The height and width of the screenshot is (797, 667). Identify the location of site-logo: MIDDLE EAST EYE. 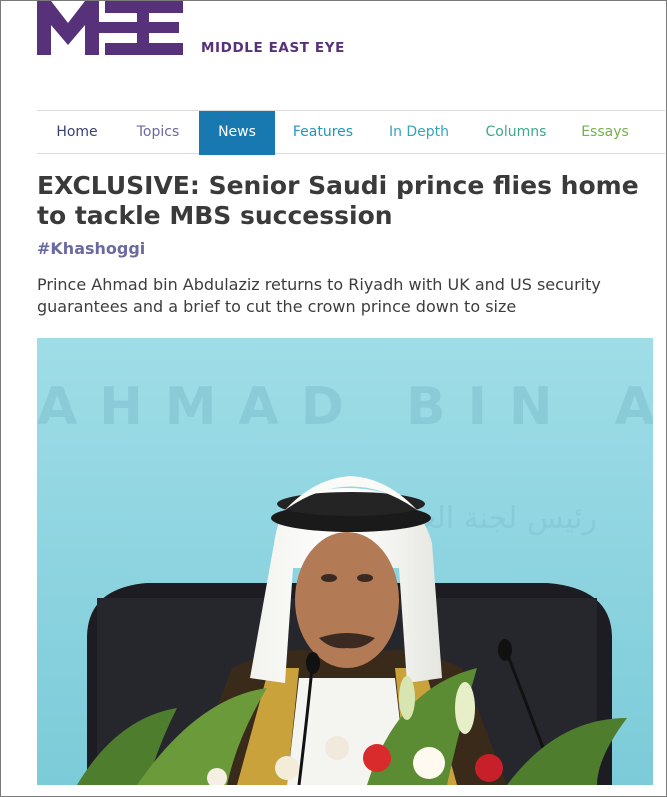
(202, 31).